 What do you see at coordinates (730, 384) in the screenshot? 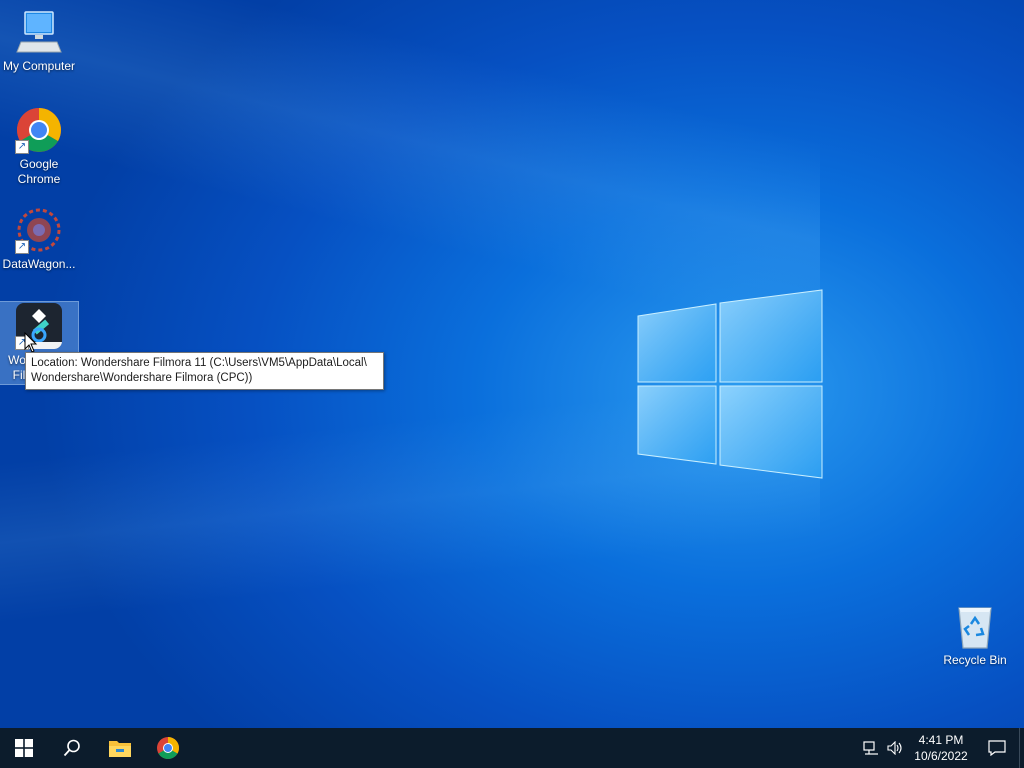
I see `windows-logo-wallpaper` at bounding box center [730, 384].